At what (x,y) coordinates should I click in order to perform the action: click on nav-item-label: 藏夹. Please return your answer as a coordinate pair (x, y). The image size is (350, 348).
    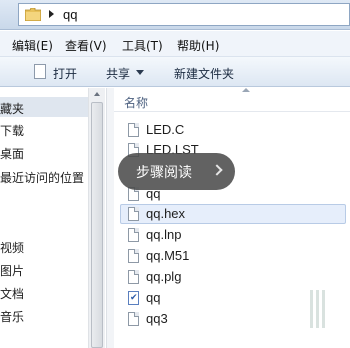
    Looking at the image, I should click on (12, 109).